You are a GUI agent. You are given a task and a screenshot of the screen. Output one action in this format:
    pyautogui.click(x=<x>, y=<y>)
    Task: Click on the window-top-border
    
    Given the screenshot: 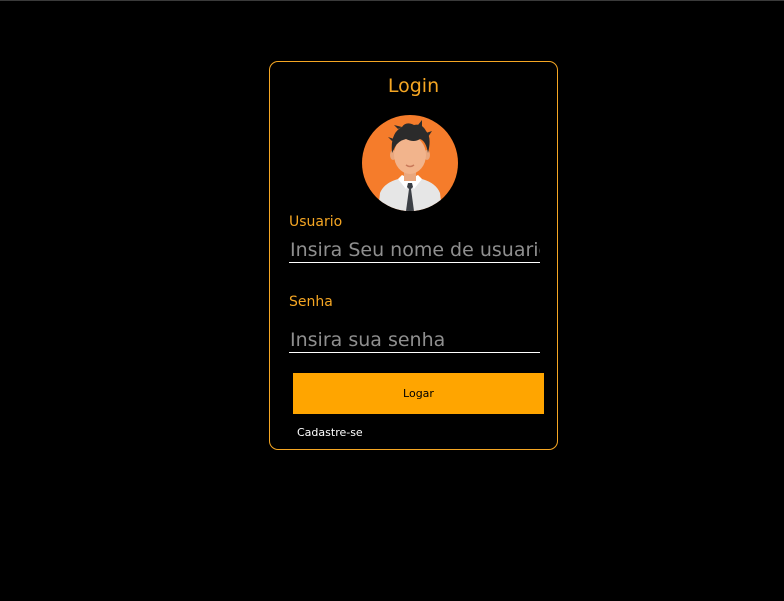 What is the action you would take?
    pyautogui.click(x=392, y=0)
    